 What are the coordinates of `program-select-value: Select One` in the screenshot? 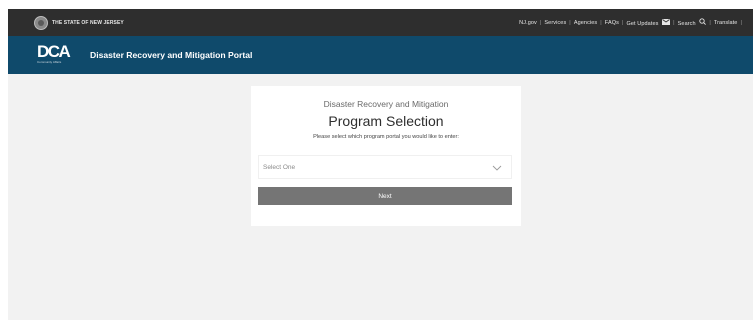 It's located at (279, 167).